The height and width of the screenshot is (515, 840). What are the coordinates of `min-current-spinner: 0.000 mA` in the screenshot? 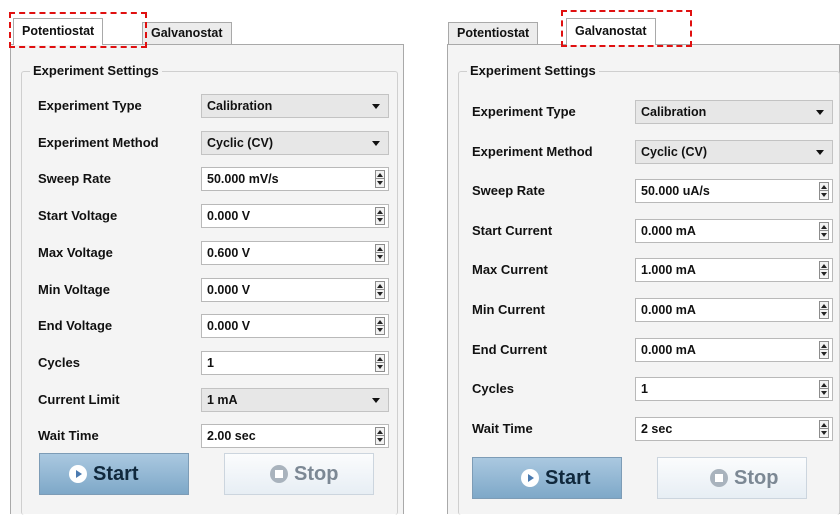 It's located at (734, 310).